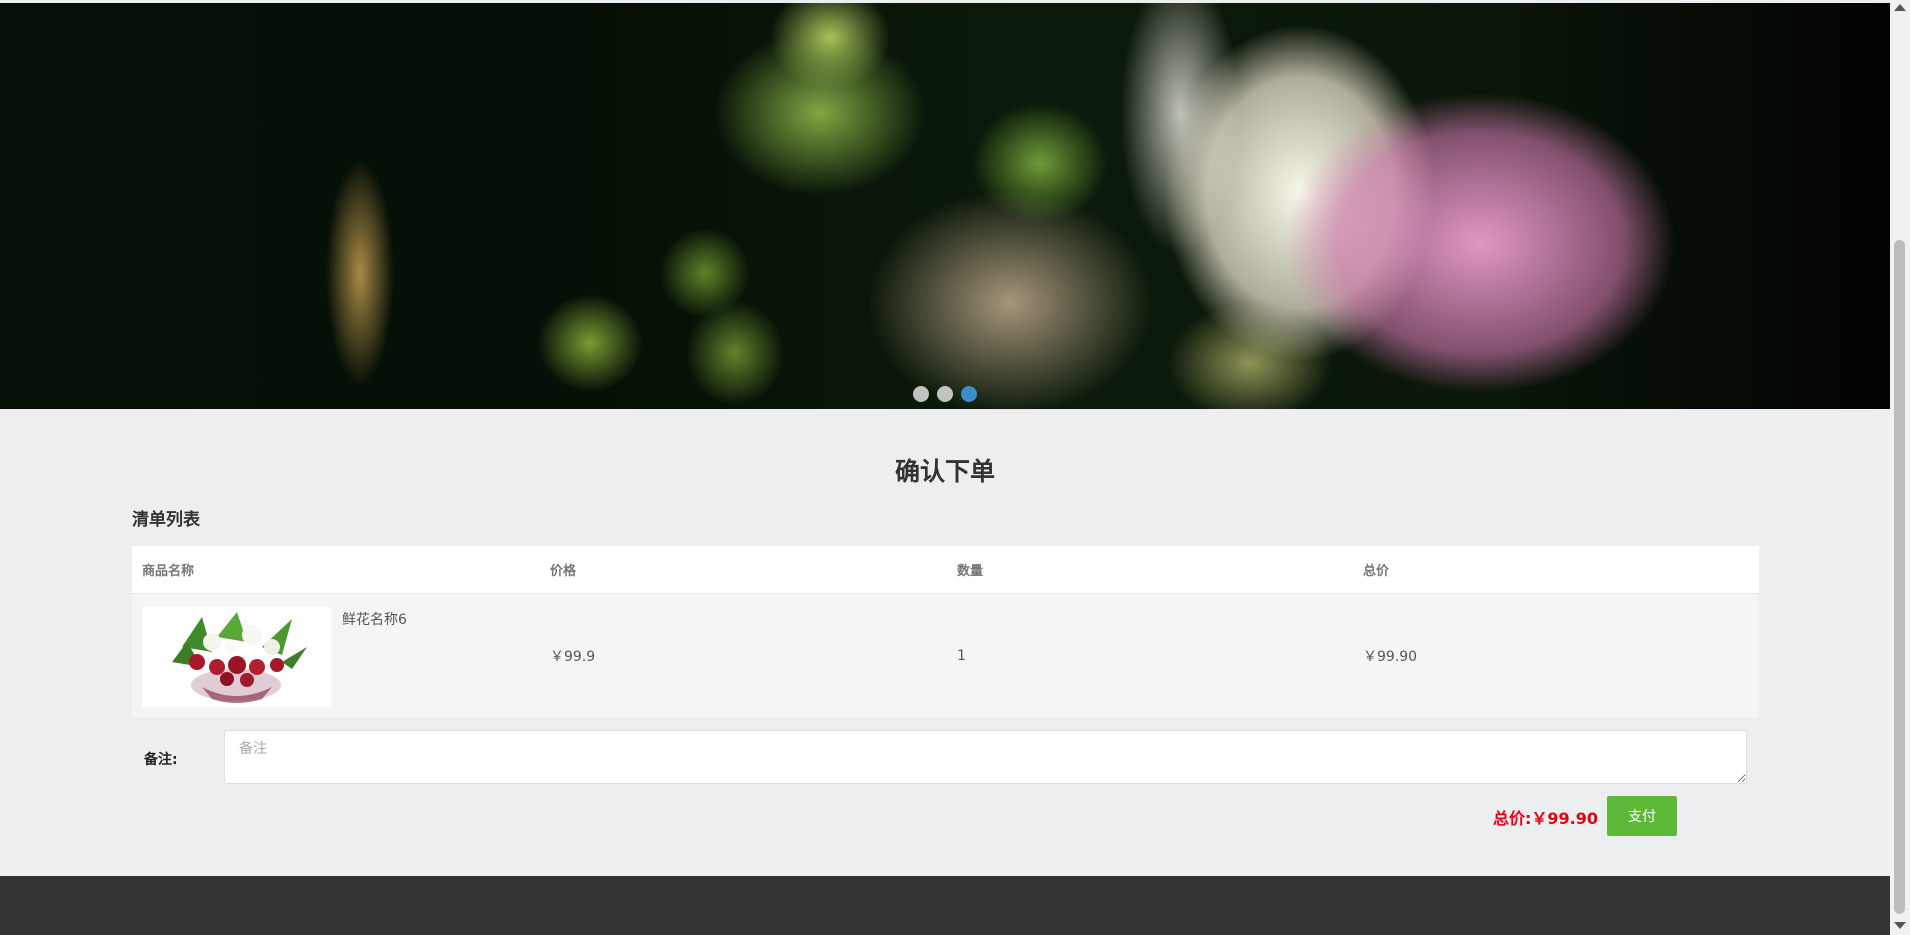 This screenshot has height=935, width=1910. I want to click on page-title: 确认下单, so click(944, 471).